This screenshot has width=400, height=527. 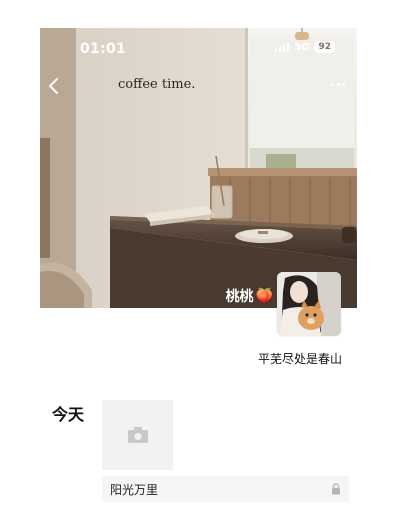 I want to click on more-button, so click(x=340, y=84).